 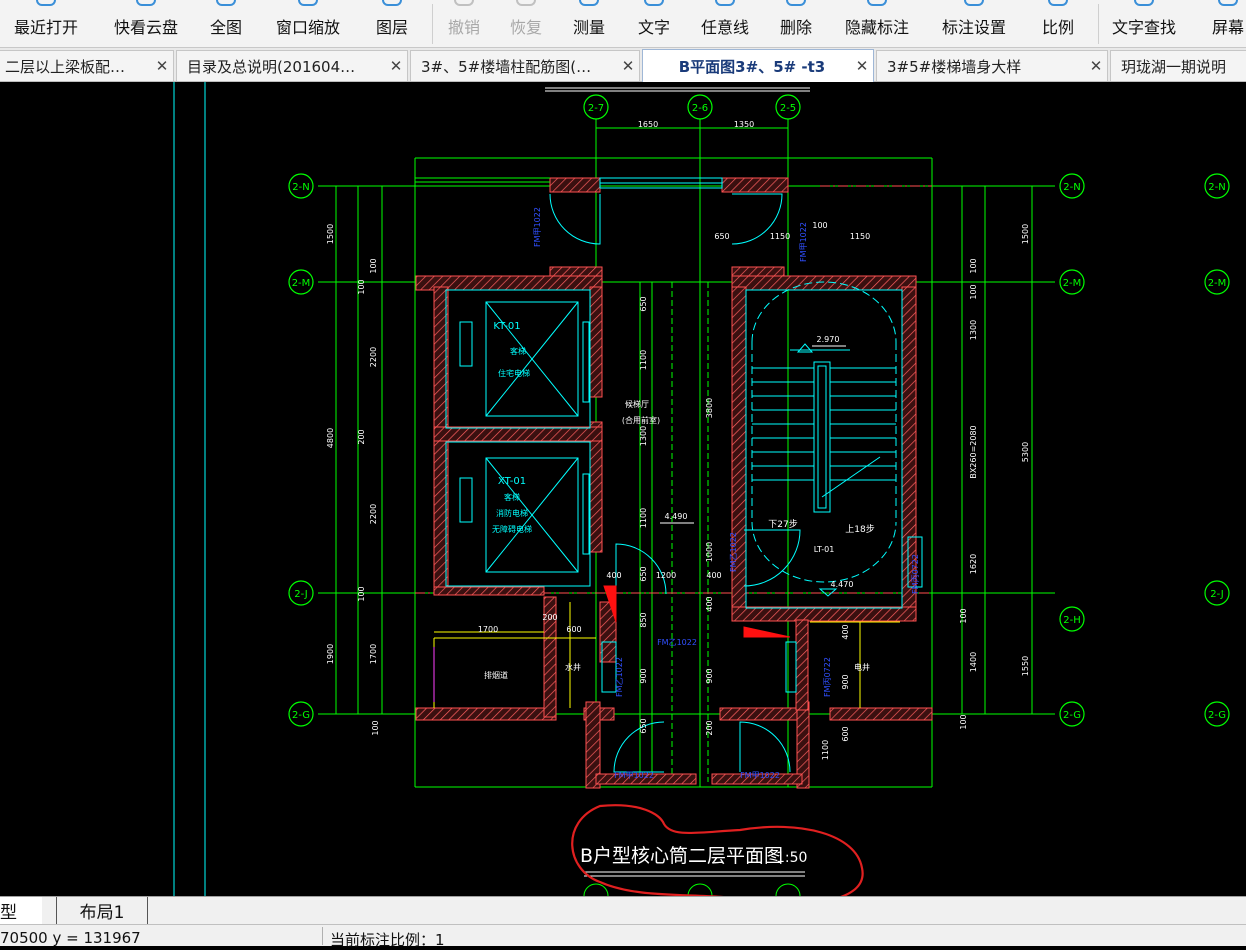 I want to click on document-tab: 目录及总说明(201604… ✕, so click(x=292, y=65).